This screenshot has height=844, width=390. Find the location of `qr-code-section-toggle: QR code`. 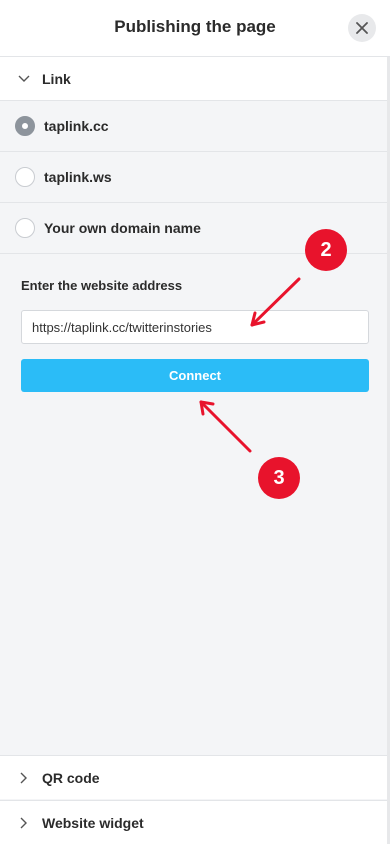

qr-code-section-toggle: QR code is located at coordinates (195, 777).